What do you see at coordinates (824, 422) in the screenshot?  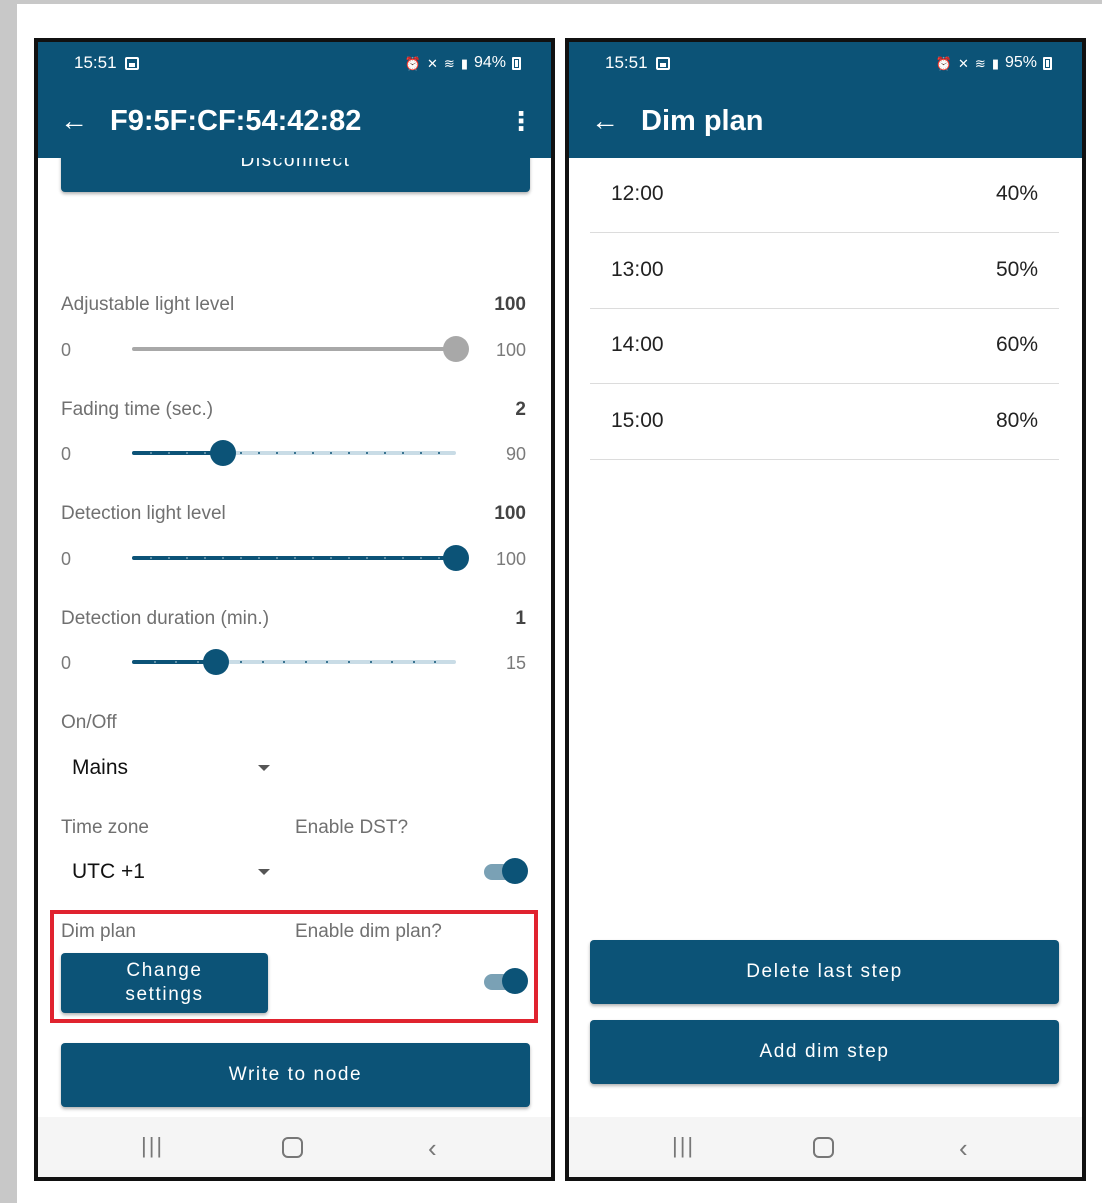 I see `list-item: 15:00 80%` at bounding box center [824, 422].